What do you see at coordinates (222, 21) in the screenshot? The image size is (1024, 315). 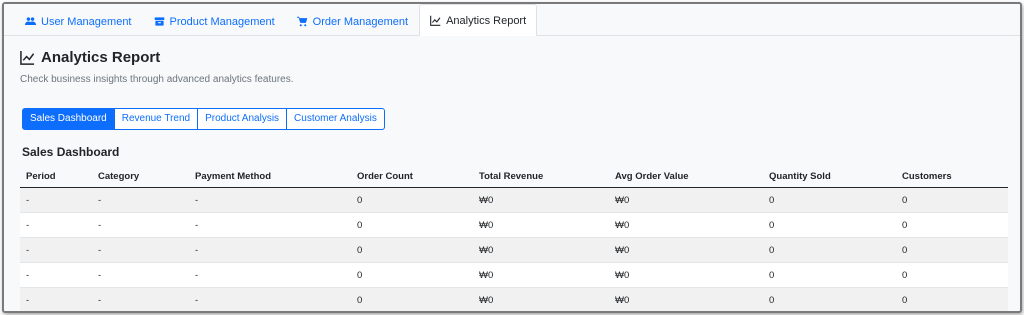 I see `tab-label: Product Management` at bounding box center [222, 21].